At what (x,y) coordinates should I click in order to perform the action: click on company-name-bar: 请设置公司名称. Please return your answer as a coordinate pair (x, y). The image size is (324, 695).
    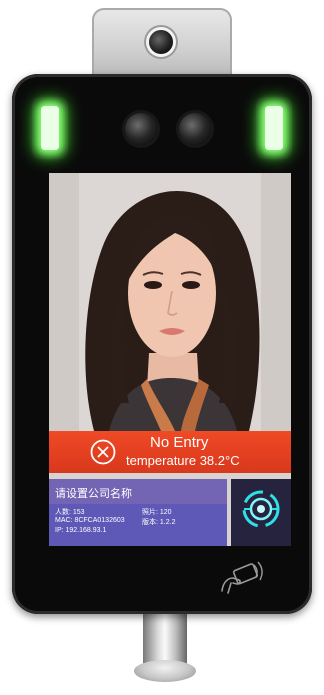
    Looking at the image, I should click on (138, 491).